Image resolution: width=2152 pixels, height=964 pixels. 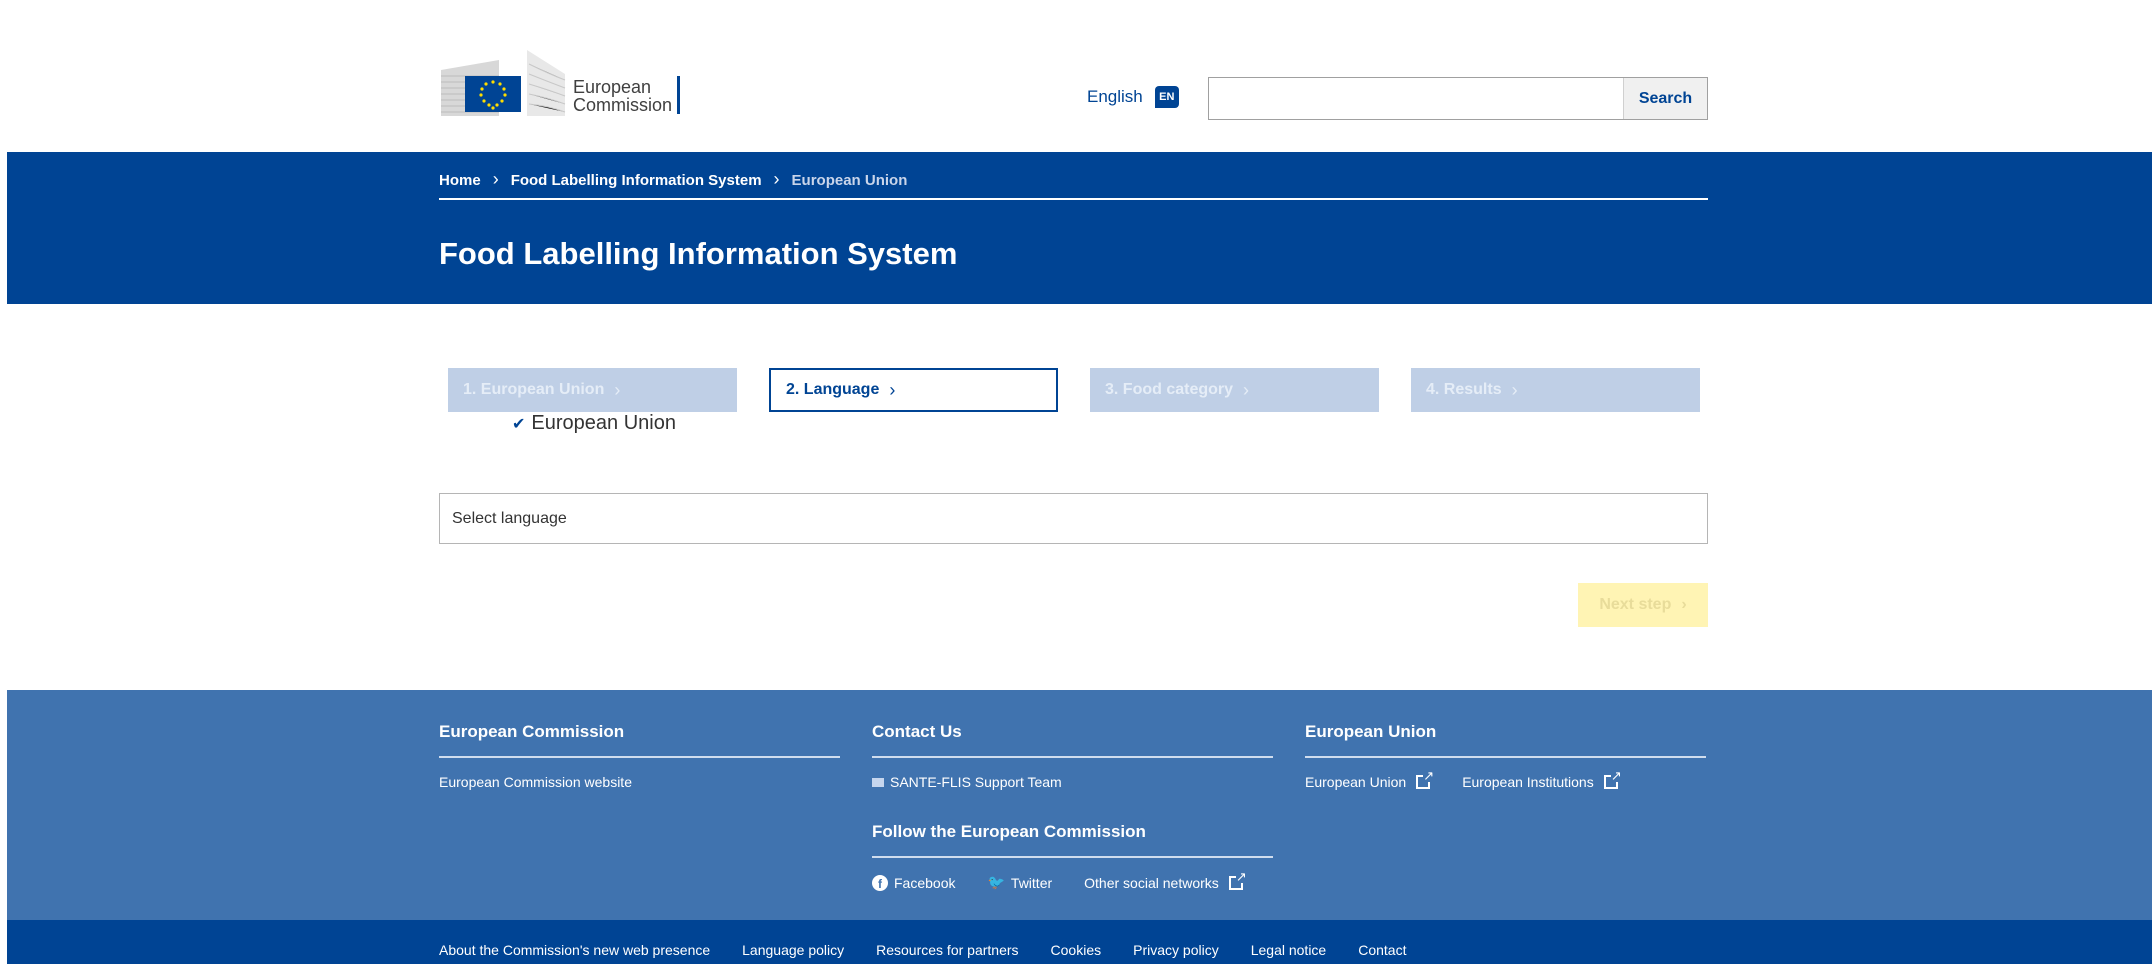 I want to click on language-select-placeholder: Select language, so click(x=509, y=518).